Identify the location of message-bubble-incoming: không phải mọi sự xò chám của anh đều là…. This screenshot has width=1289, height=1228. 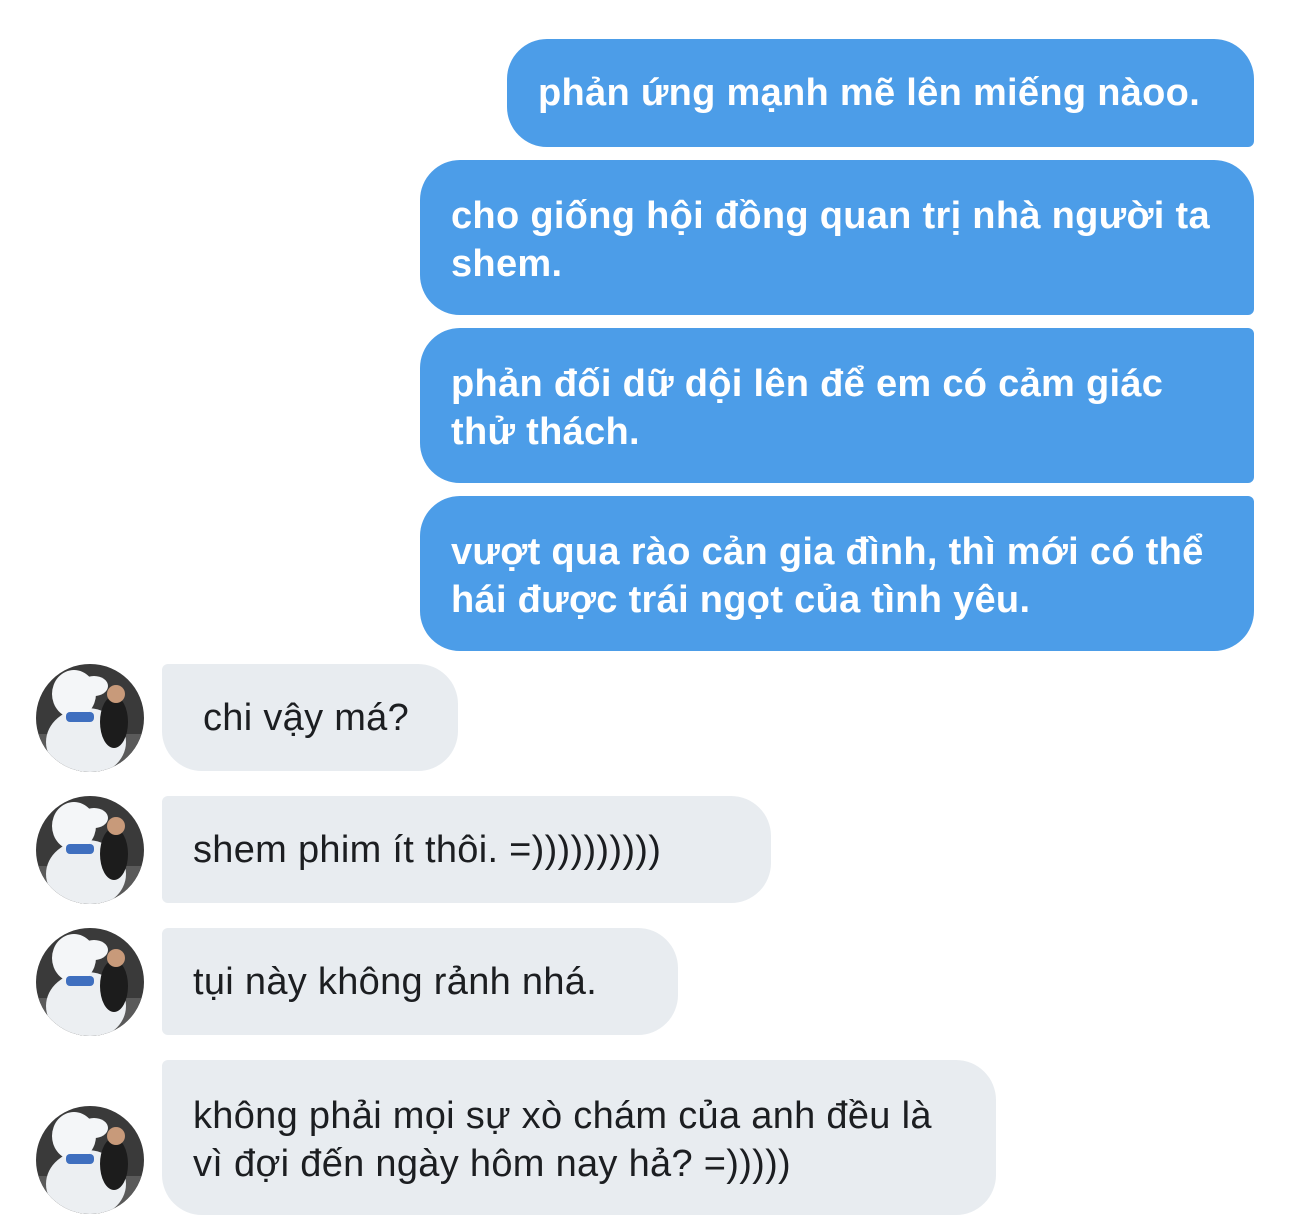
(579, 1137).